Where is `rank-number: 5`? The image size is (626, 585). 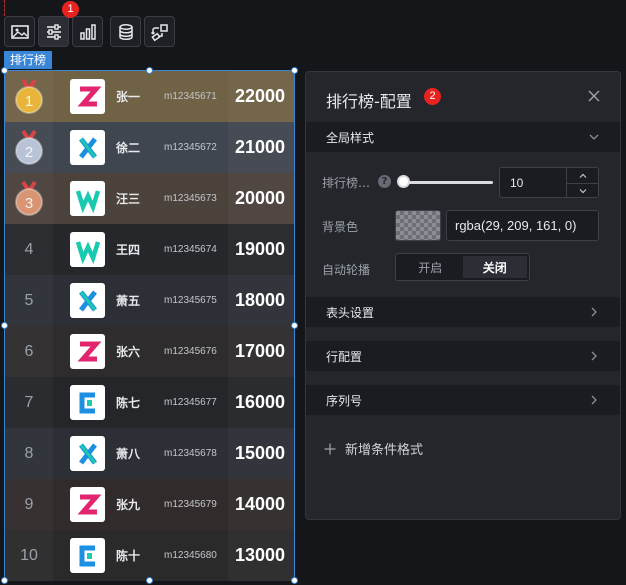 rank-number: 5 is located at coordinates (29, 300).